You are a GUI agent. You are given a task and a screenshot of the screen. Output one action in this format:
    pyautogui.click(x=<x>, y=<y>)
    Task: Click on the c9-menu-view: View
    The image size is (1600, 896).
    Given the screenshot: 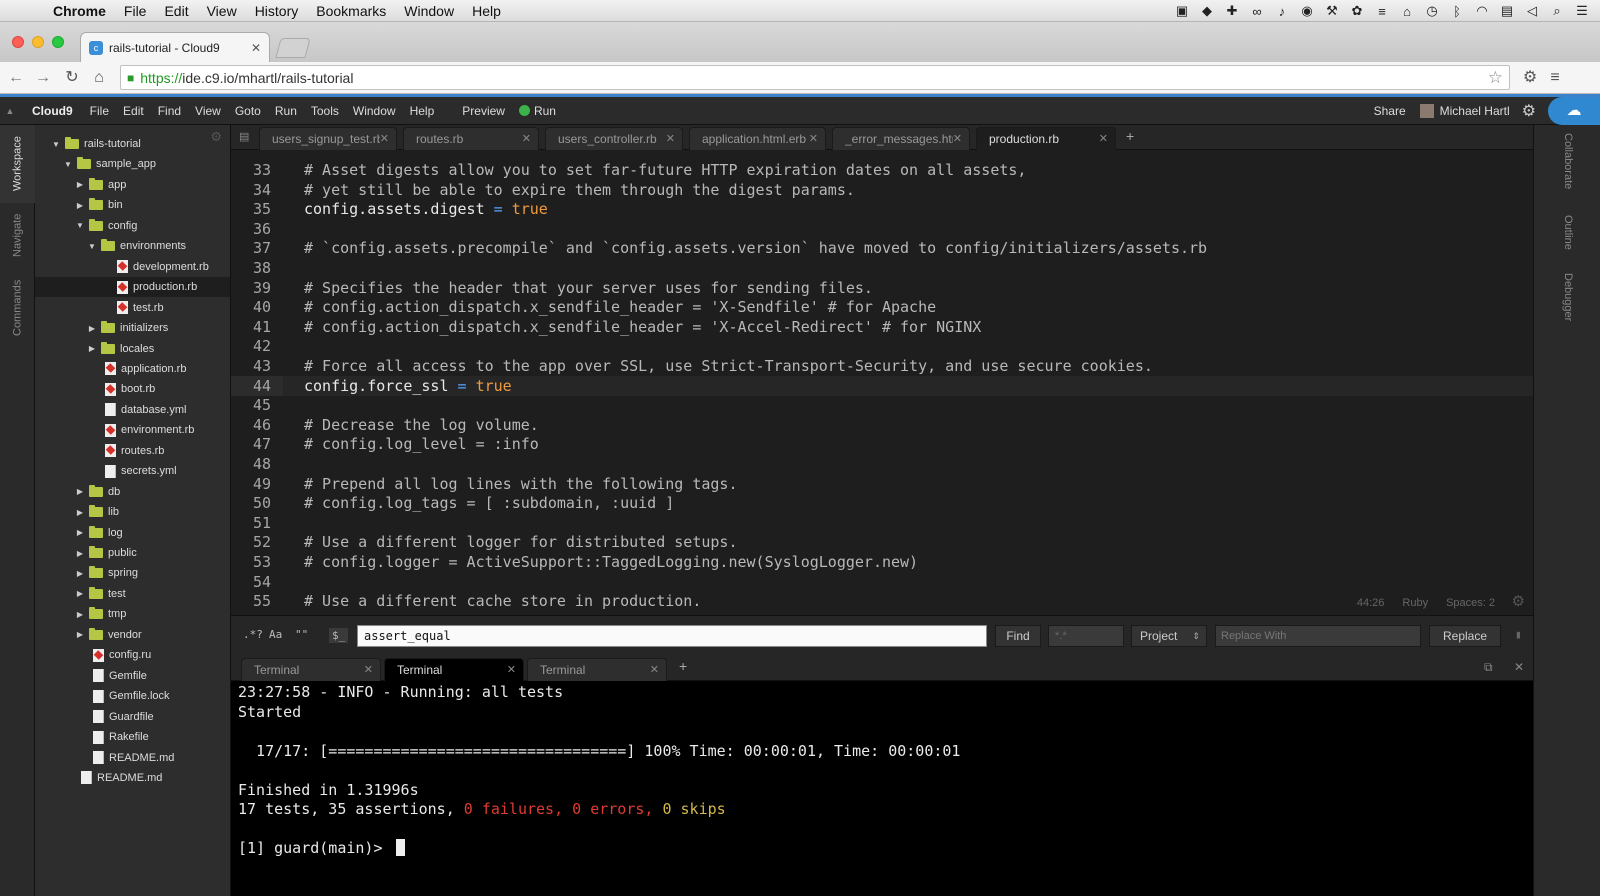 What is the action you would take?
    pyautogui.click(x=208, y=111)
    